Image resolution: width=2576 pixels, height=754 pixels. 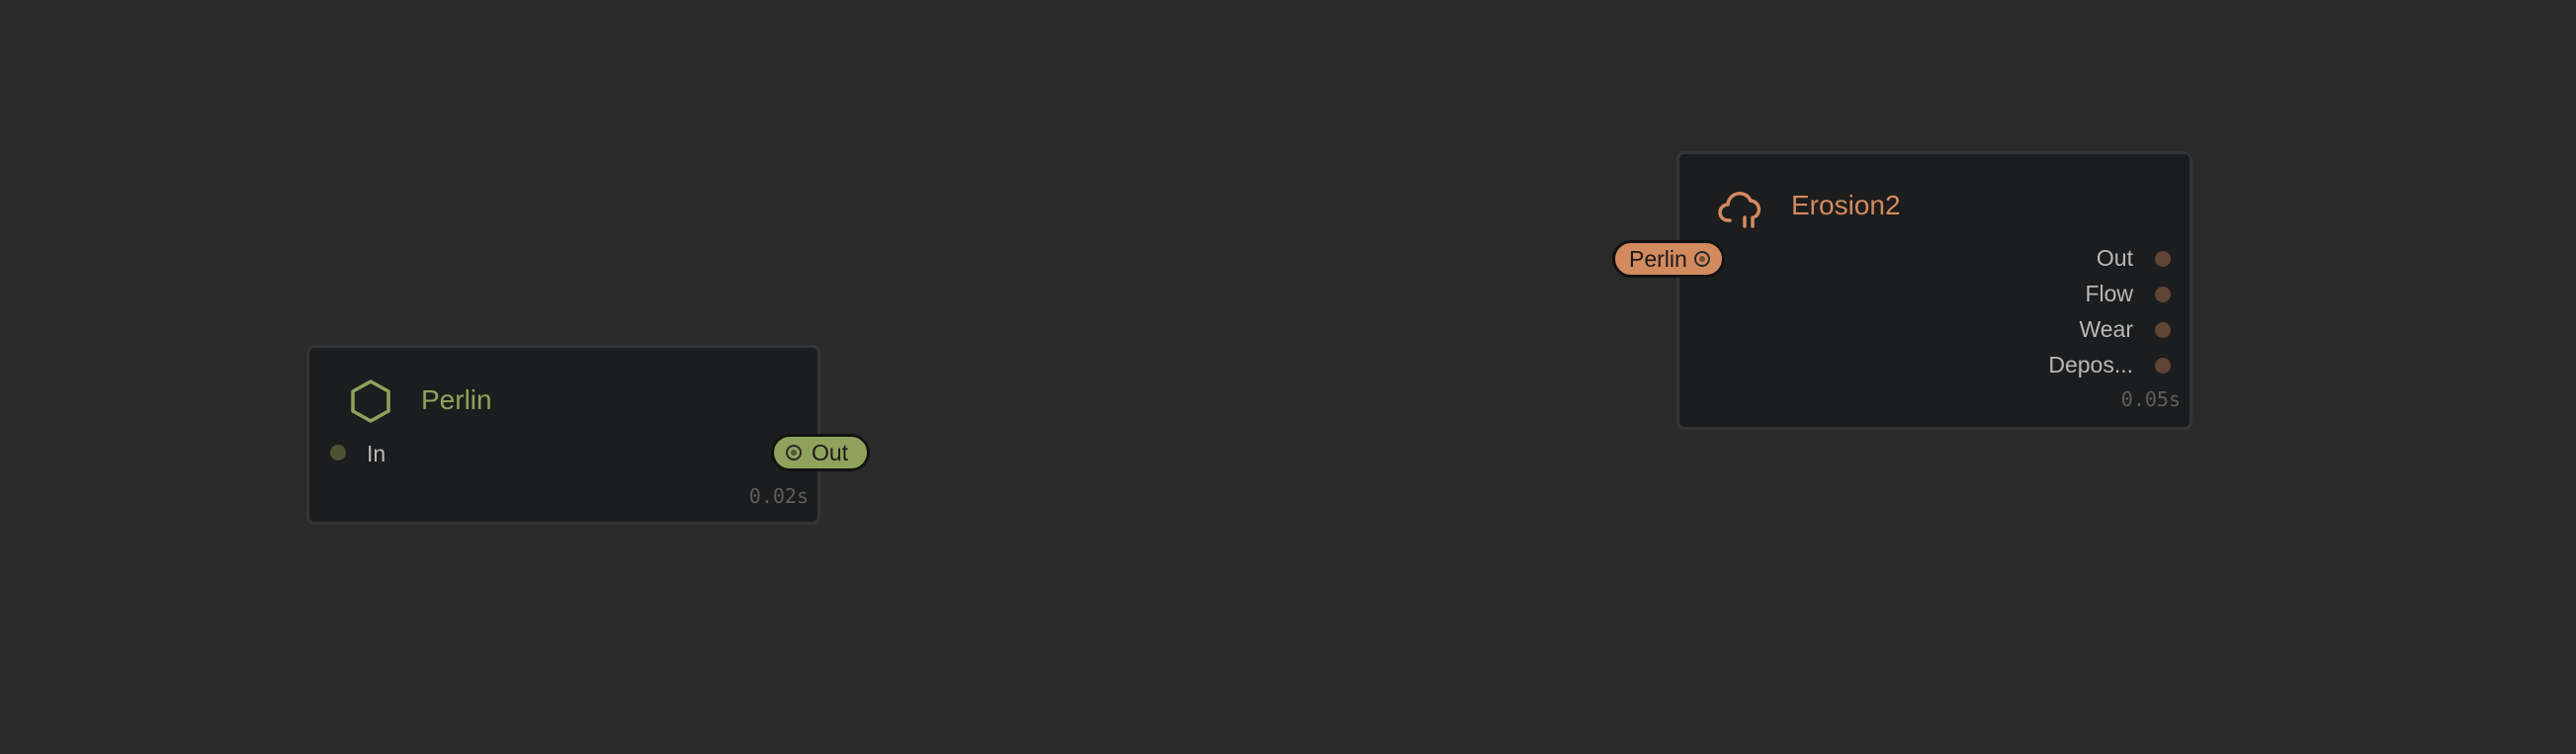 I want to click on erosion2-input-label: Perlin, so click(x=1658, y=258).